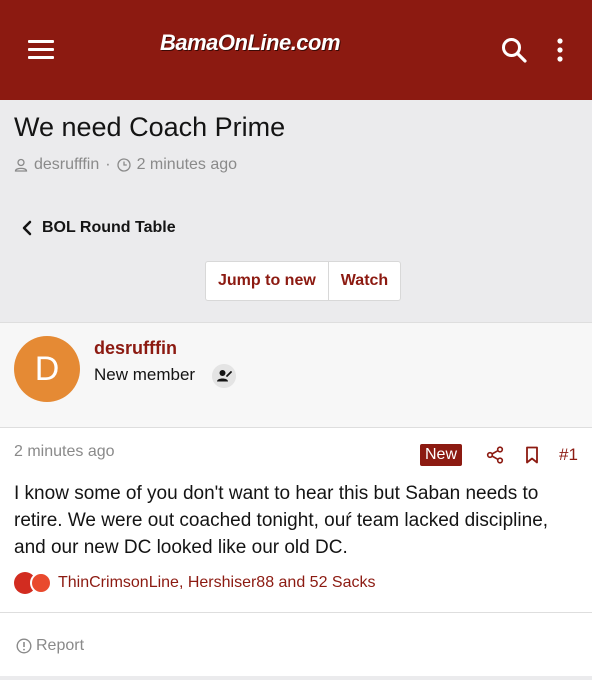  What do you see at coordinates (21, 165) in the screenshot?
I see `user-icon` at bounding box center [21, 165].